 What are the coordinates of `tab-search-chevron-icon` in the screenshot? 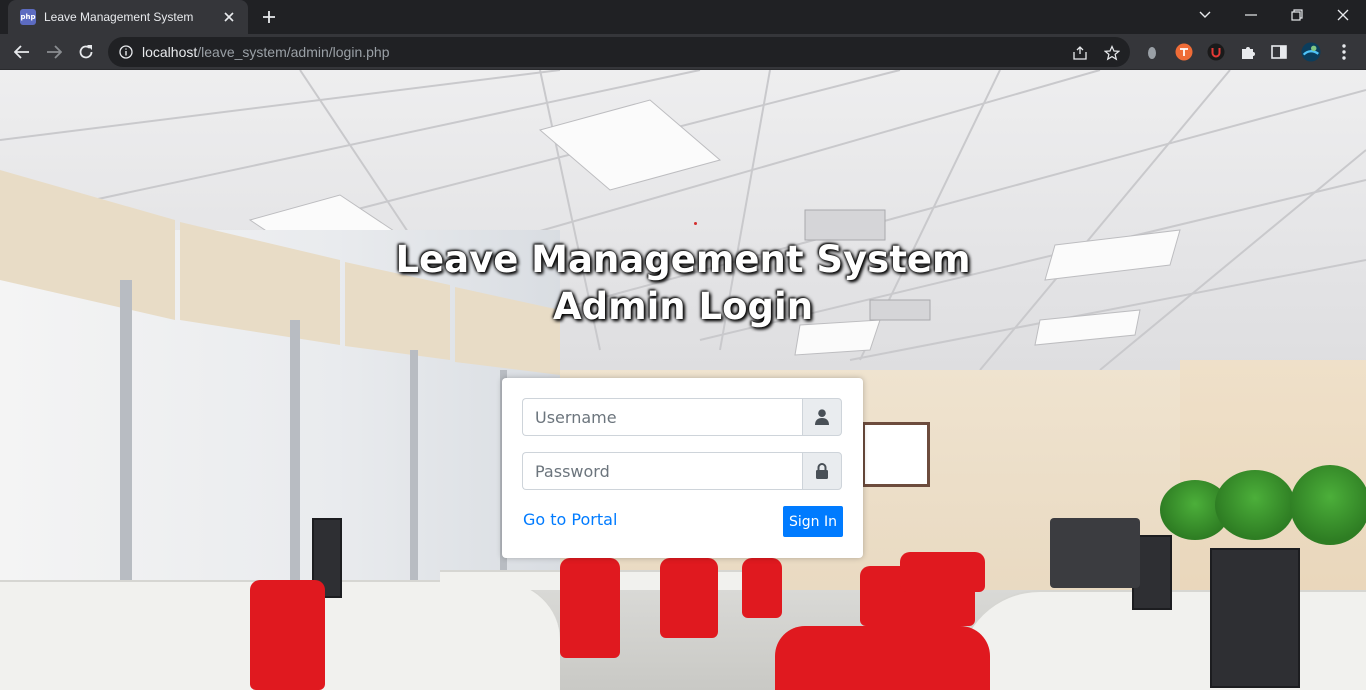 It's located at (1205, 15).